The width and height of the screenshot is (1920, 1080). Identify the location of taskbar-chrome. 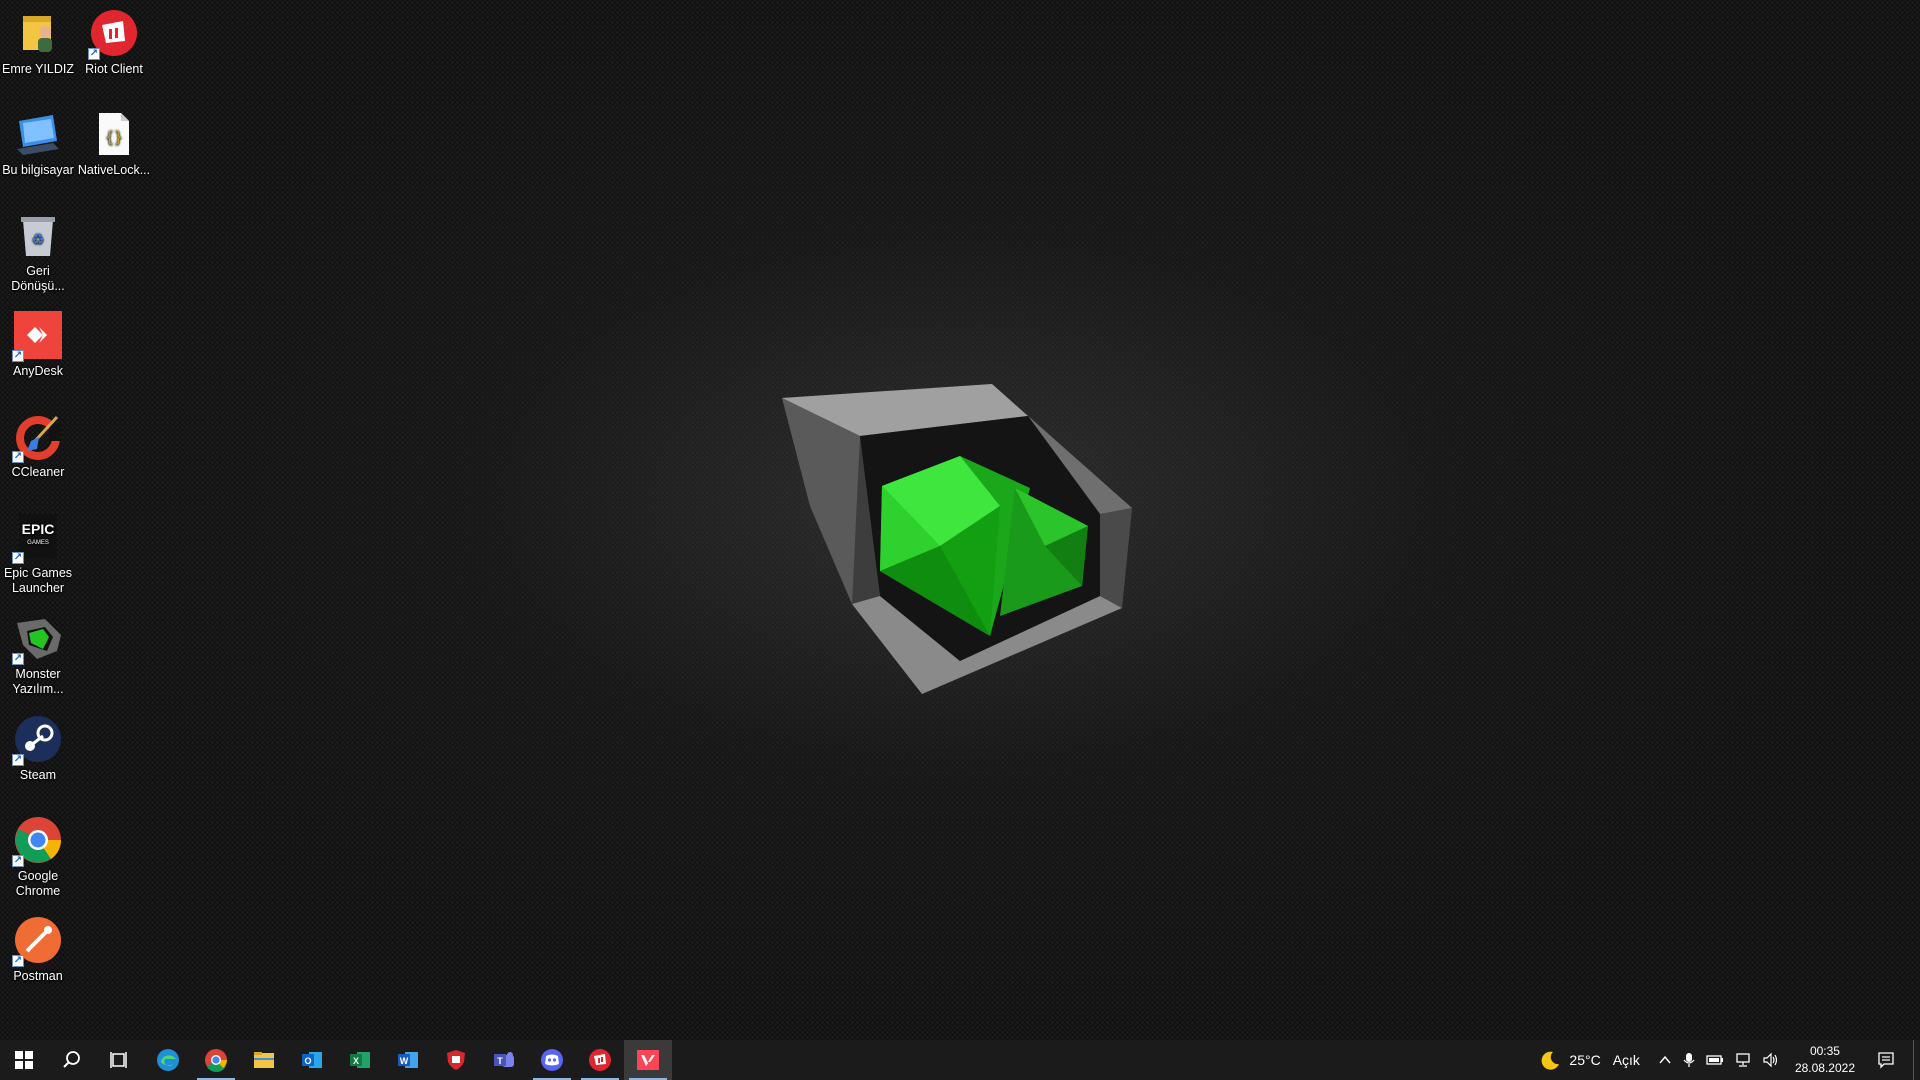
(216, 1060).